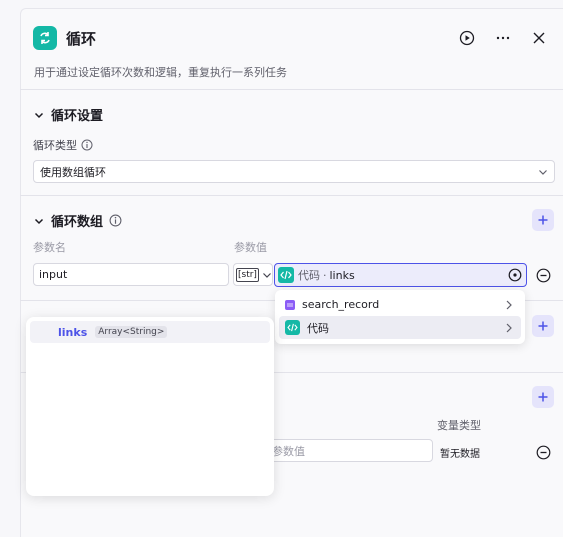 Image resolution: width=563 pixels, height=537 pixels. What do you see at coordinates (73, 332) in the screenshot?
I see `variable-name: links` at bounding box center [73, 332].